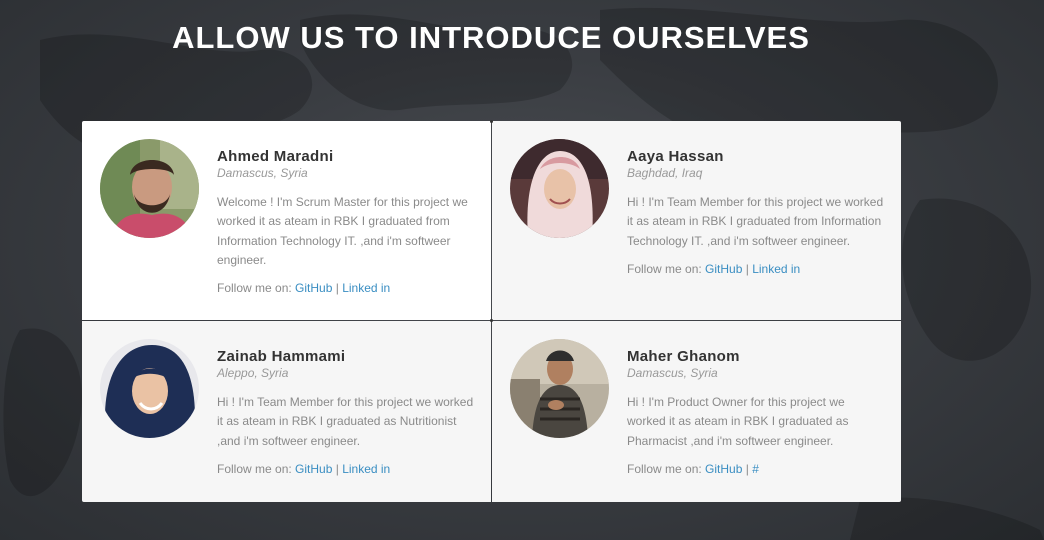  I want to click on member-name: Maher Ghanom, so click(683, 356).